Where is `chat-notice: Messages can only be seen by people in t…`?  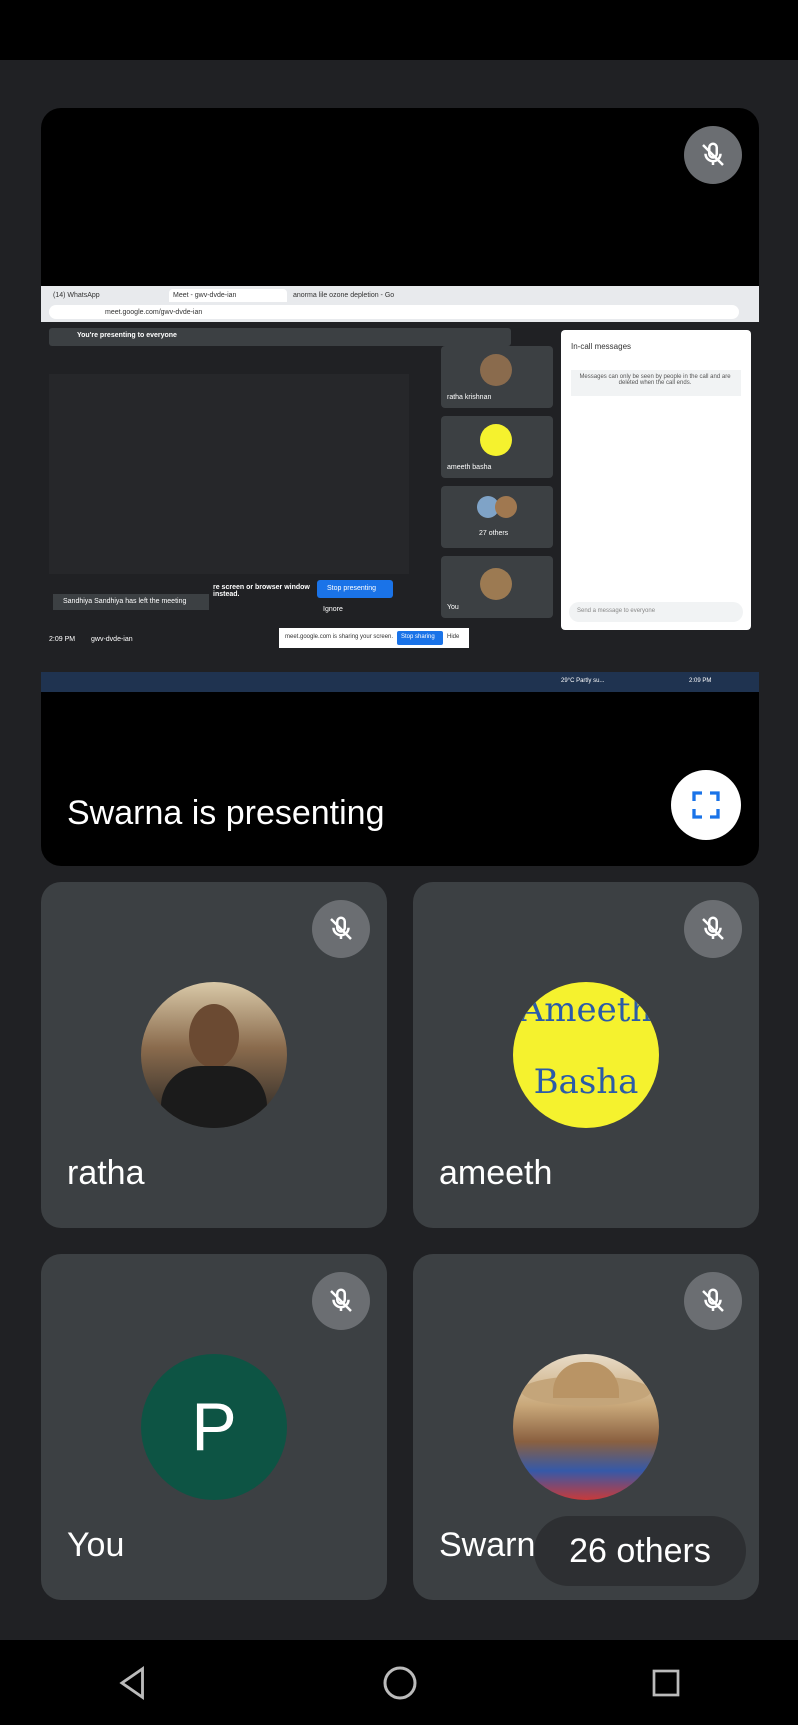
chat-notice: Messages can only be seen by people in t… is located at coordinates (655, 380).